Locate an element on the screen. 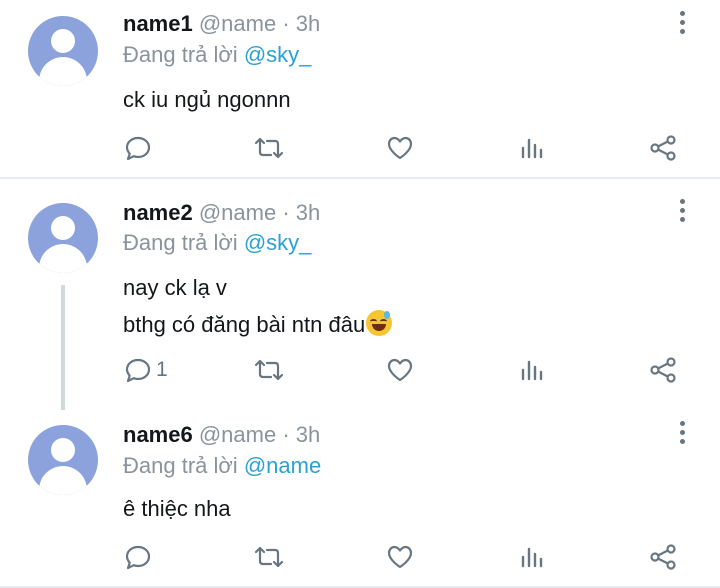 The width and height of the screenshot is (720, 588). mention-link: @name is located at coordinates (282, 465).